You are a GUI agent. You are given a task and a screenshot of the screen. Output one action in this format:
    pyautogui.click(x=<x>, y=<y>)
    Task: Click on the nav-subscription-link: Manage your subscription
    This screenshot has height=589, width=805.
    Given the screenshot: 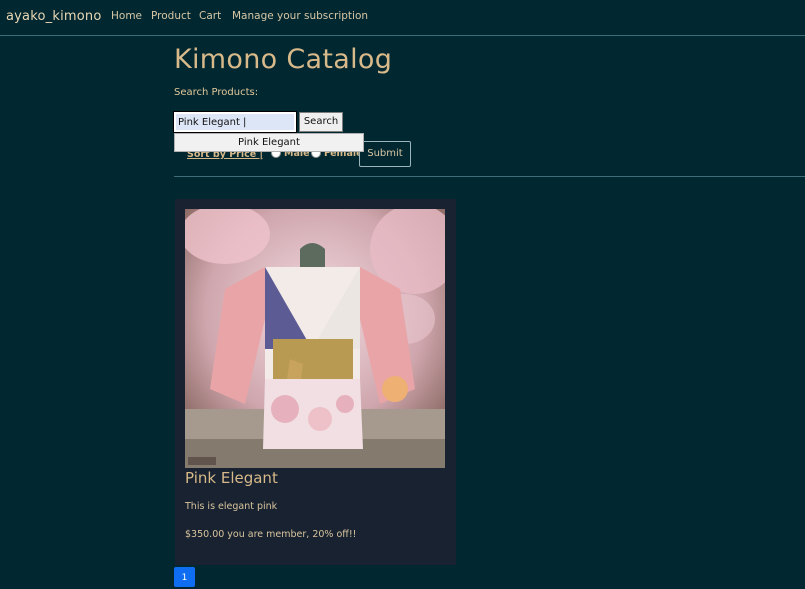 What is the action you would take?
    pyautogui.click(x=300, y=16)
    